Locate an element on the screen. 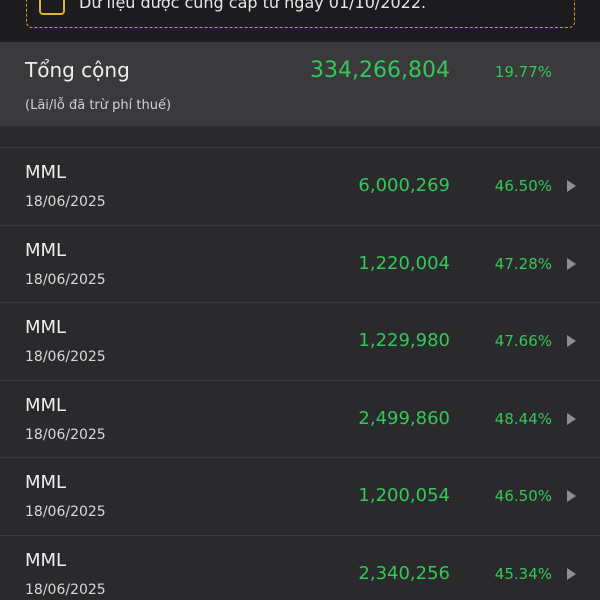 The height and width of the screenshot is (600, 600). summary-value: 334,266,804 is located at coordinates (380, 70).